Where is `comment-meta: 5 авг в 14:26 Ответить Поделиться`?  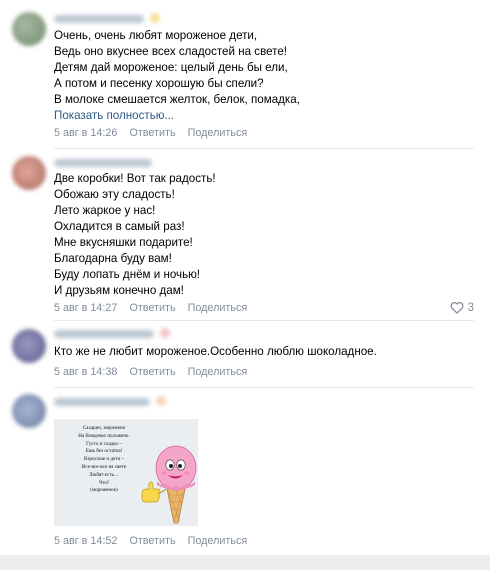
comment-meta: 5 авг в 14:26 Ответить Поделиться is located at coordinates (155, 133).